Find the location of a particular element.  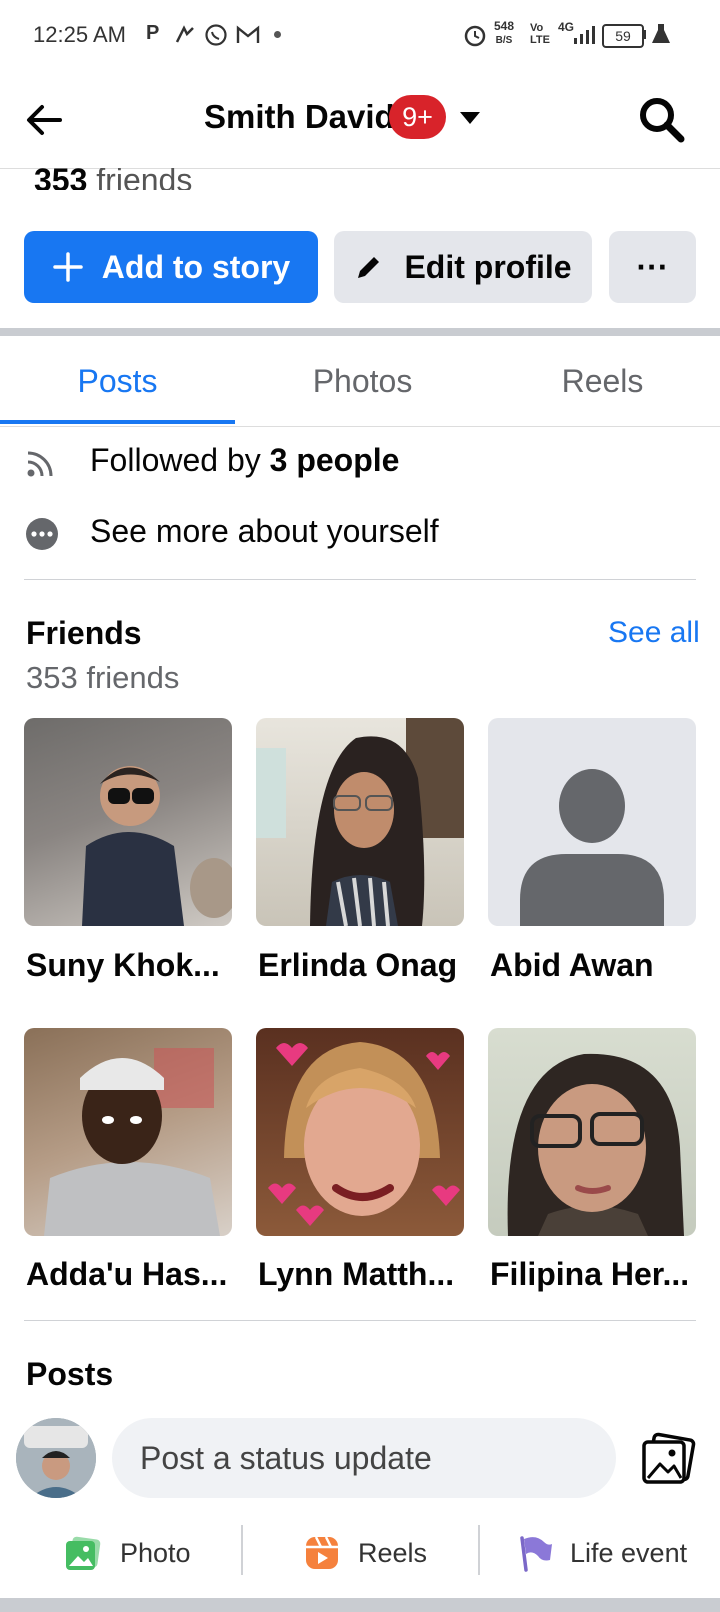

back-button is located at coordinates (46, 120).